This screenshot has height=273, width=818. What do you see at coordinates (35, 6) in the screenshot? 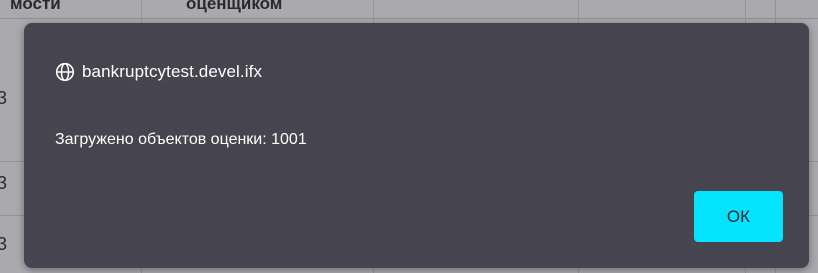
I see `table-header-cell: мости` at bounding box center [35, 6].